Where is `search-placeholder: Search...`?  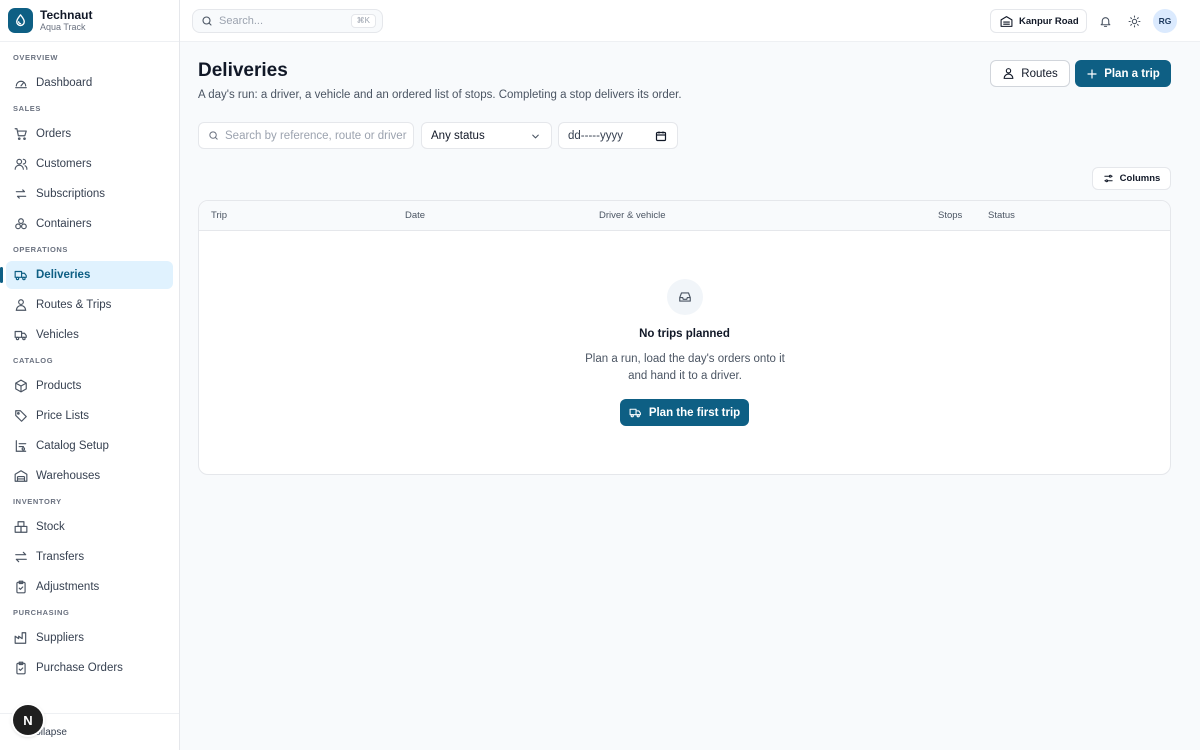
search-placeholder: Search... is located at coordinates (241, 21).